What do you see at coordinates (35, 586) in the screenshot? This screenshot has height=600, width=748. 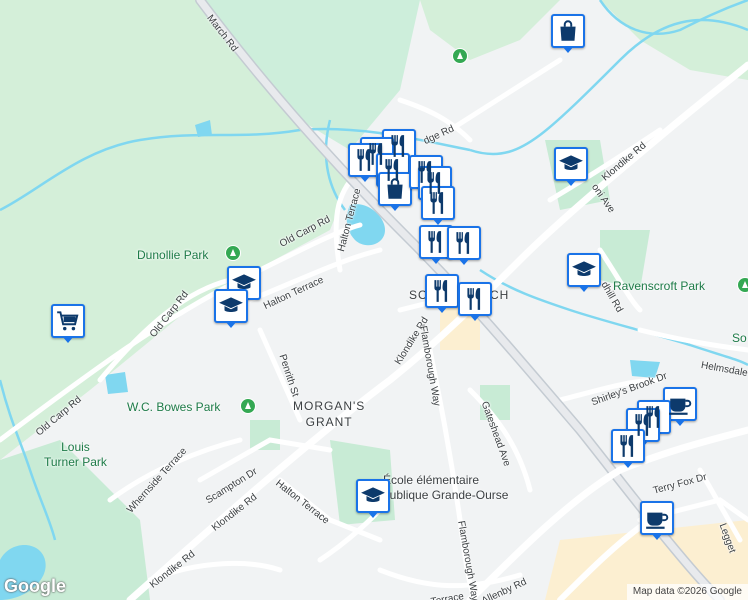 I see `google-logo: Google` at bounding box center [35, 586].